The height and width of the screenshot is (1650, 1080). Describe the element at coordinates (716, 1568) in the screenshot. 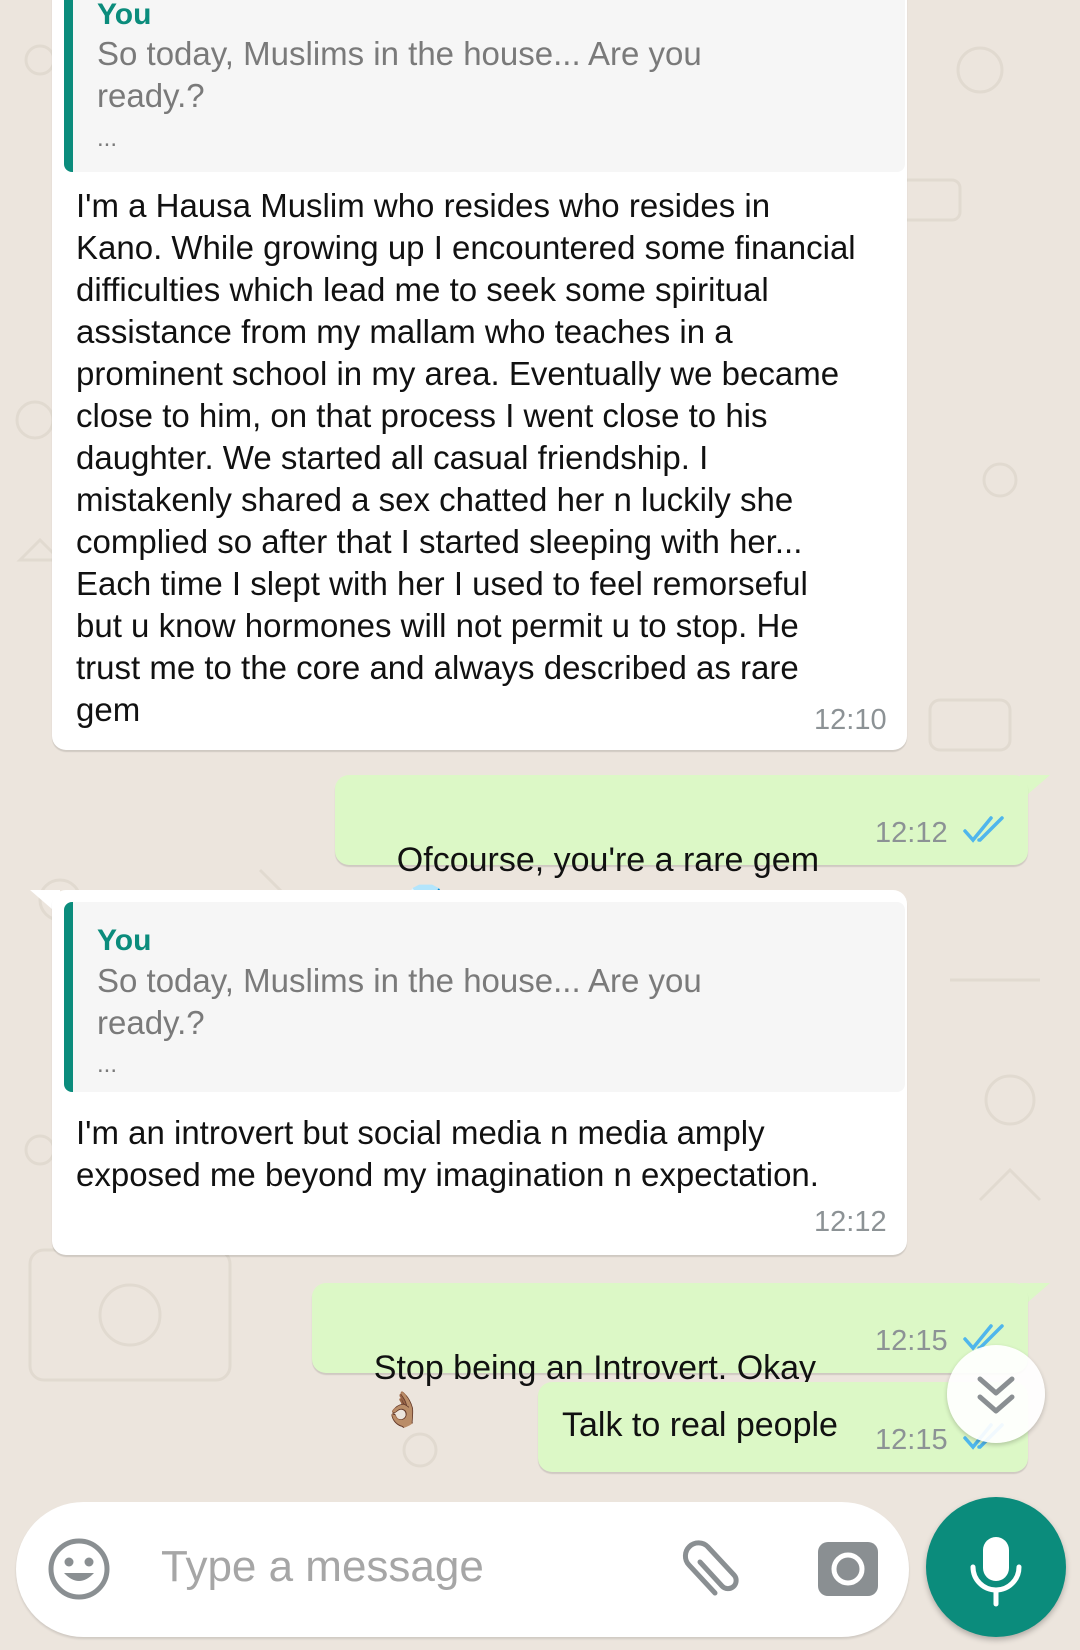

I see `paperclip-icon` at that location.